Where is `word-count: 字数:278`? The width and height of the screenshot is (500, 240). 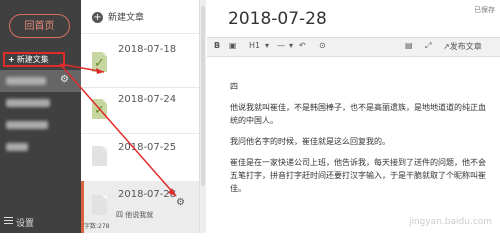
word-count: 字数:278 is located at coordinates (97, 226).